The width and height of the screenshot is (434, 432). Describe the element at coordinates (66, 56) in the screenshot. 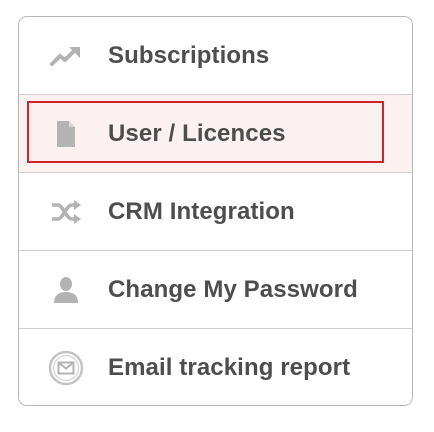

I see `trending-up-icon` at that location.